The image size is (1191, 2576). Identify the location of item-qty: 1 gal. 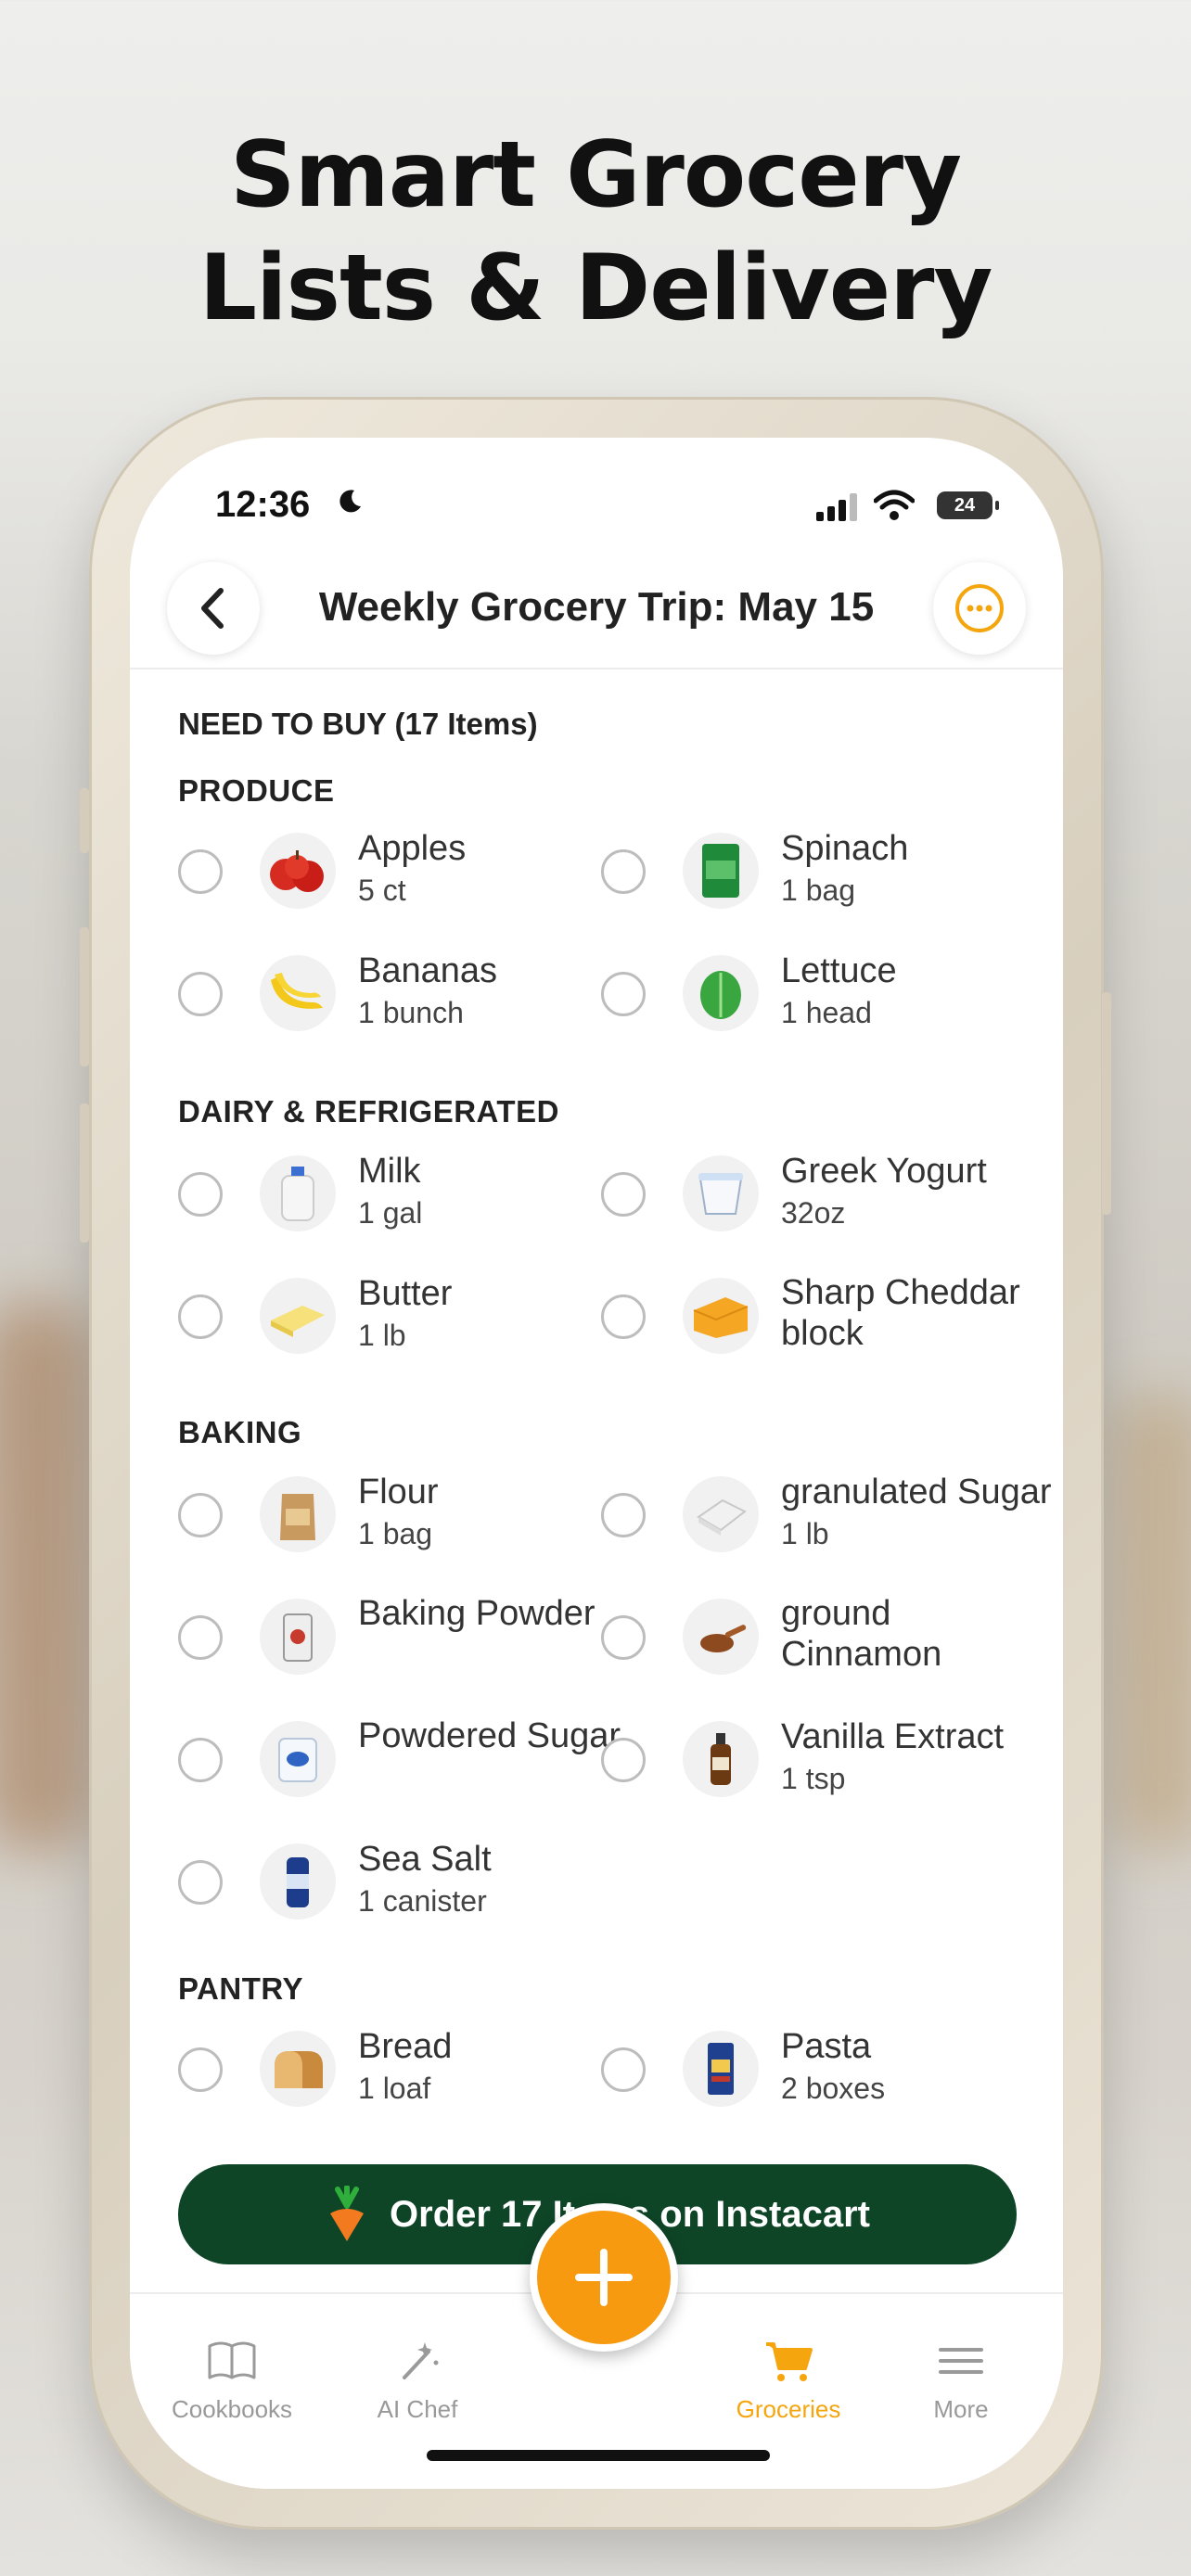
(390, 1213).